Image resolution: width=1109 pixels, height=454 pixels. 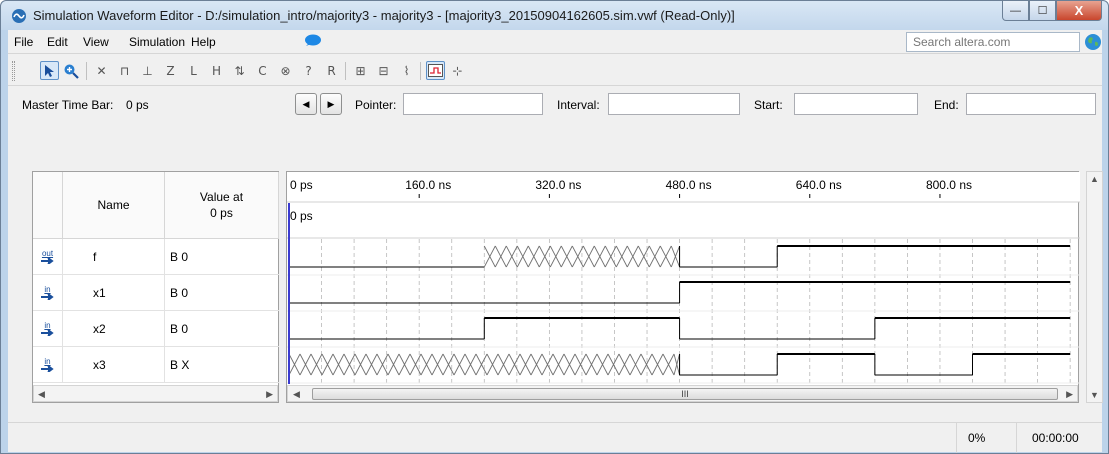 What do you see at coordinates (1094, 287) in the screenshot?
I see `waveform-vertical-scrollbar: ▲ ▼` at bounding box center [1094, 287].